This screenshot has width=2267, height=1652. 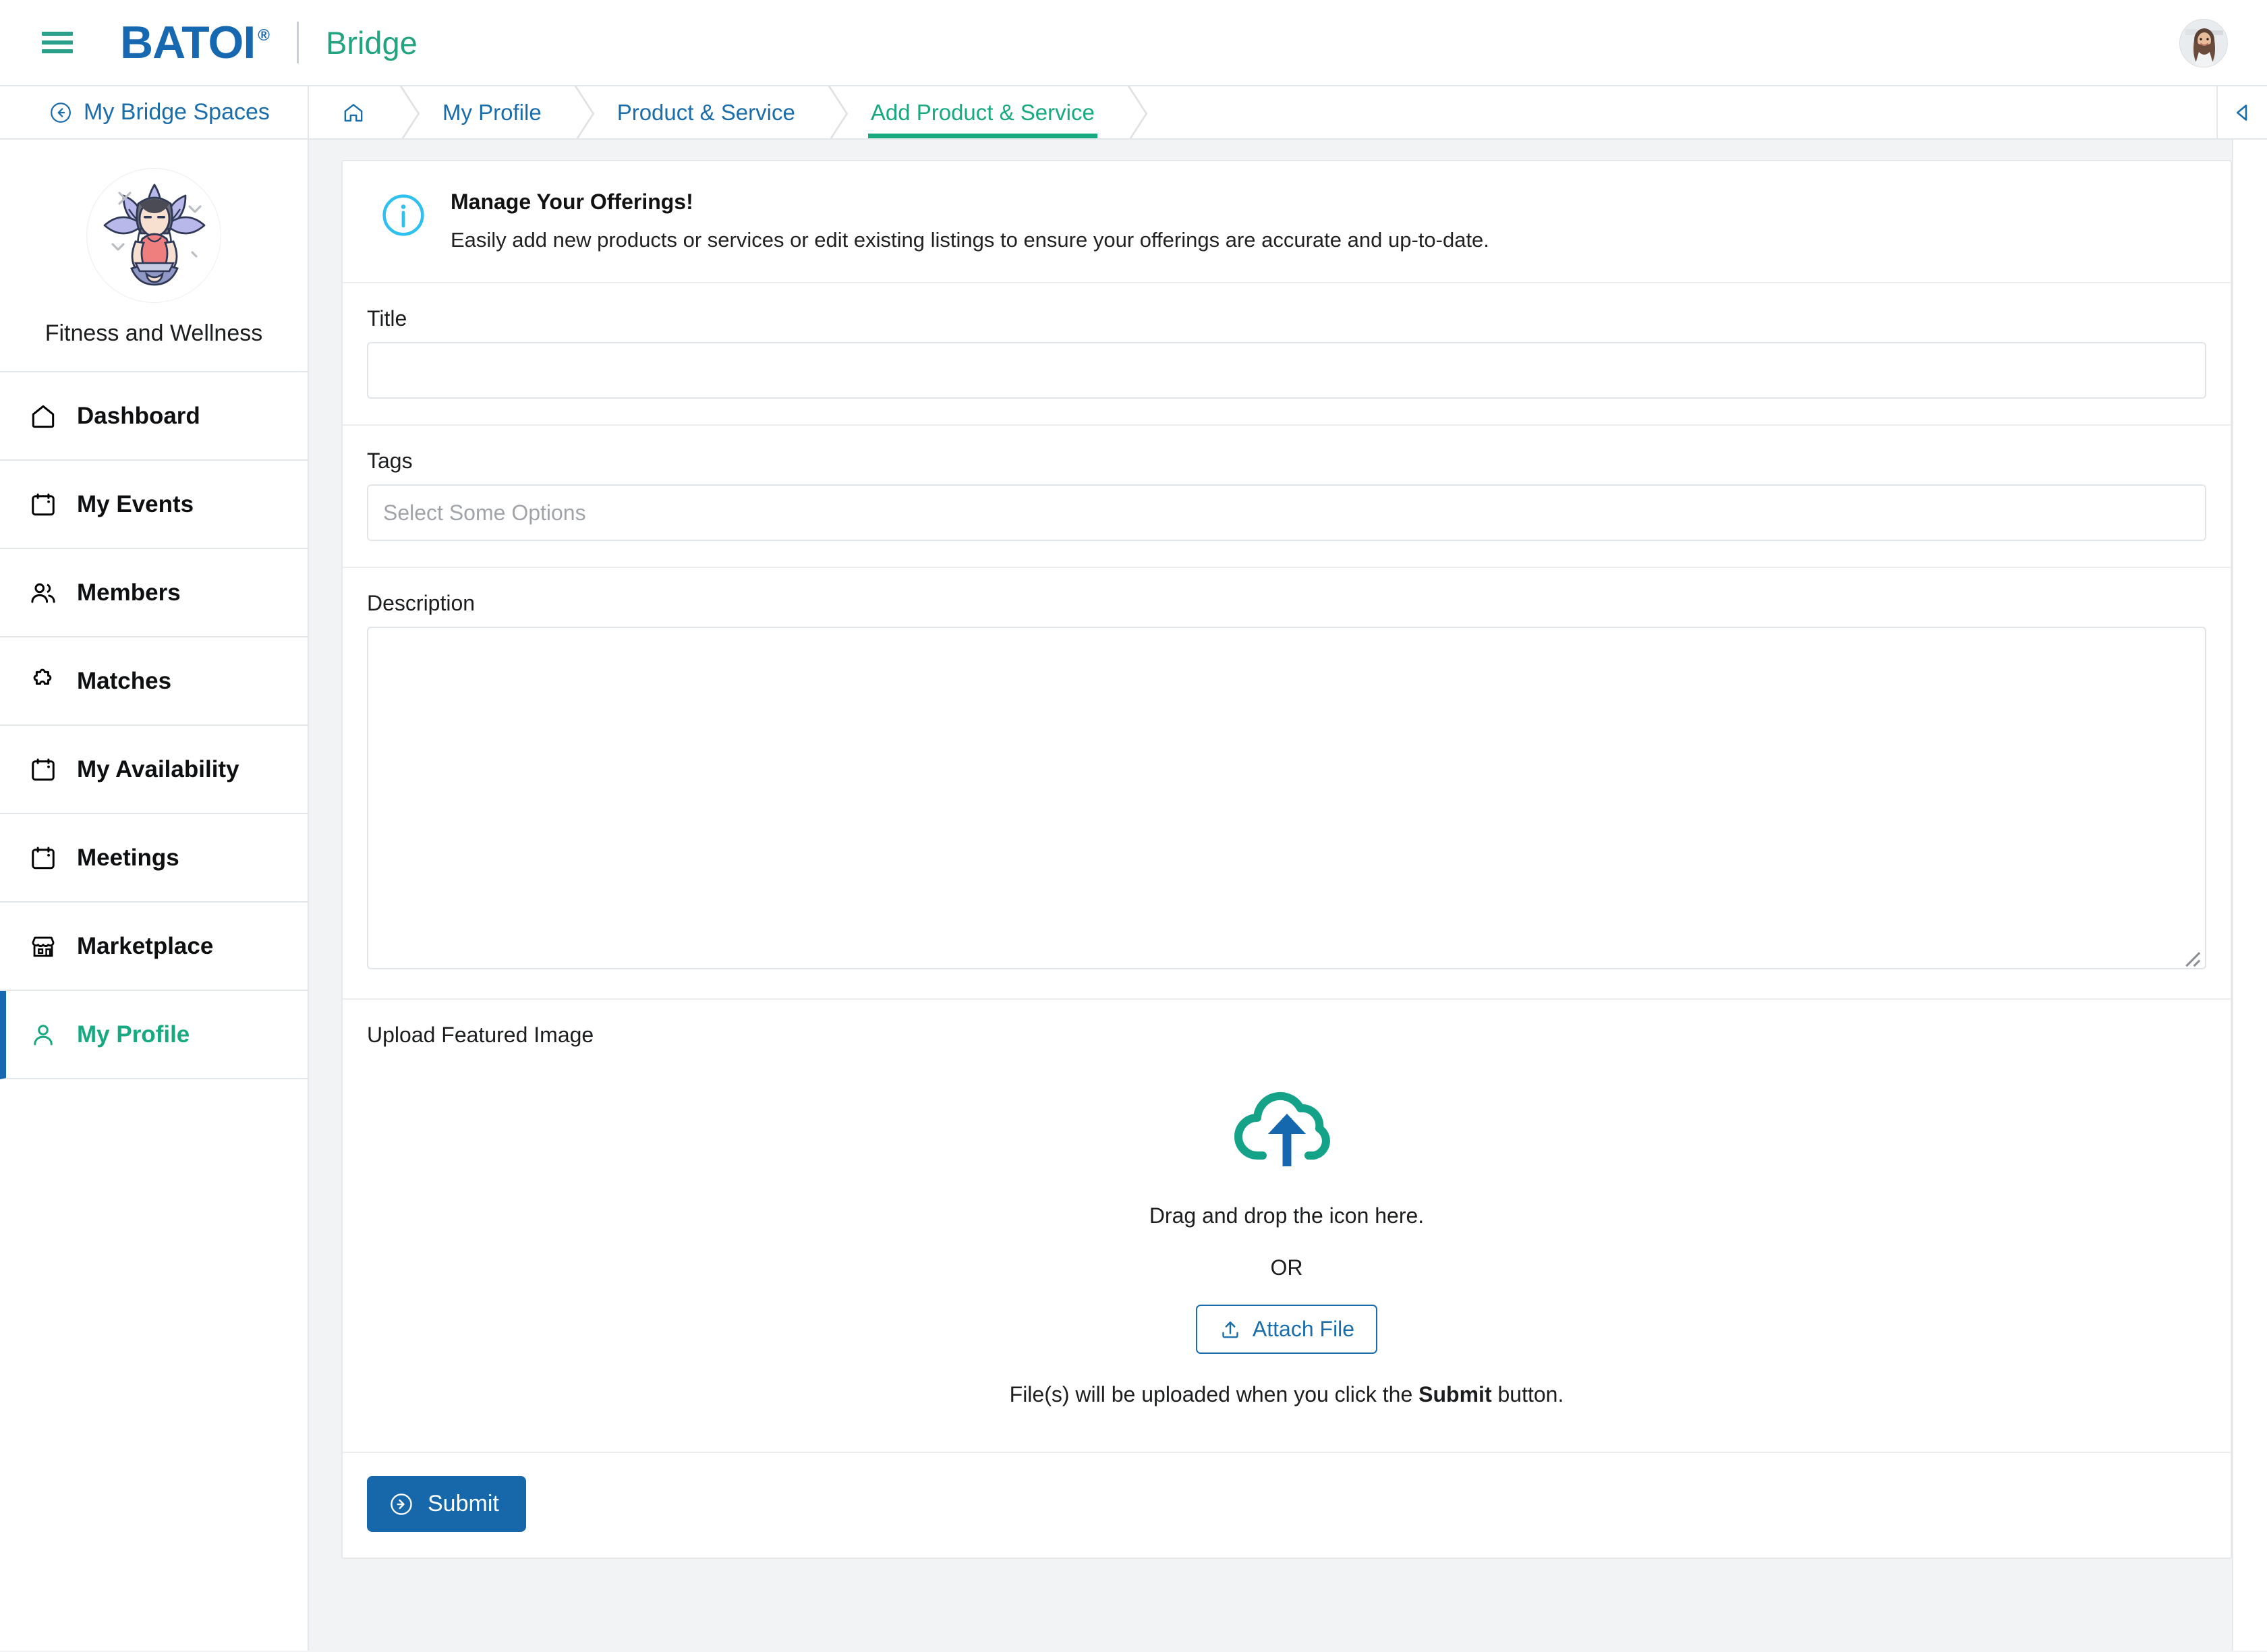 I want to click on product-label: Bridge, so click(x=372, y=42).